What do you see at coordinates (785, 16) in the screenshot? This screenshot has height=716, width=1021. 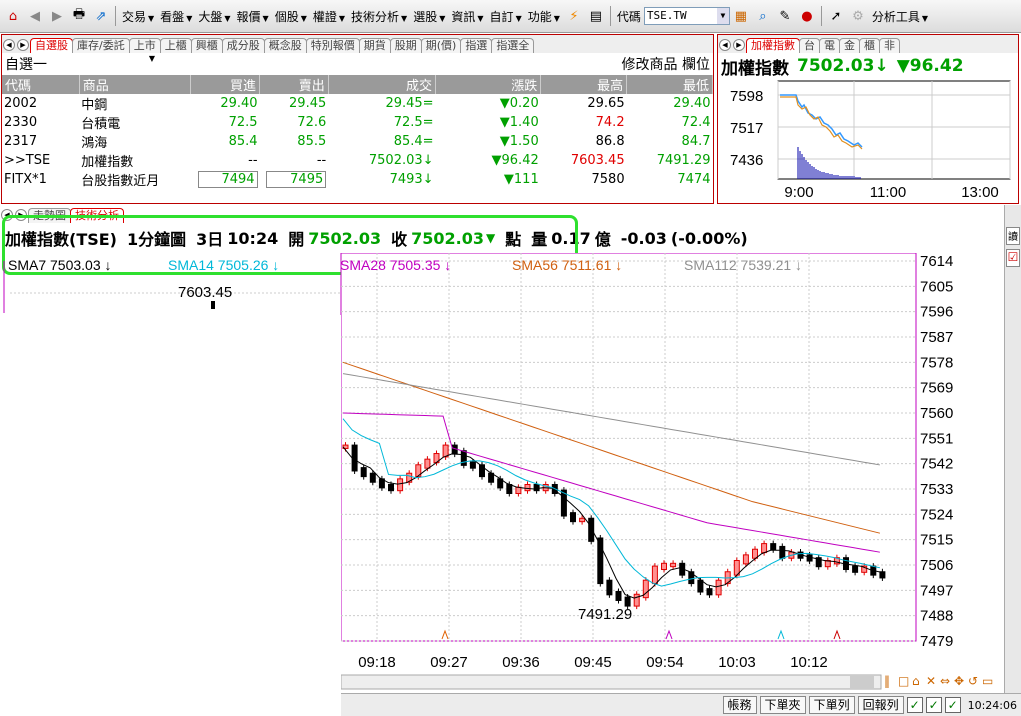 I see `tools-icon: ✎` at bounding box center [785, 16].